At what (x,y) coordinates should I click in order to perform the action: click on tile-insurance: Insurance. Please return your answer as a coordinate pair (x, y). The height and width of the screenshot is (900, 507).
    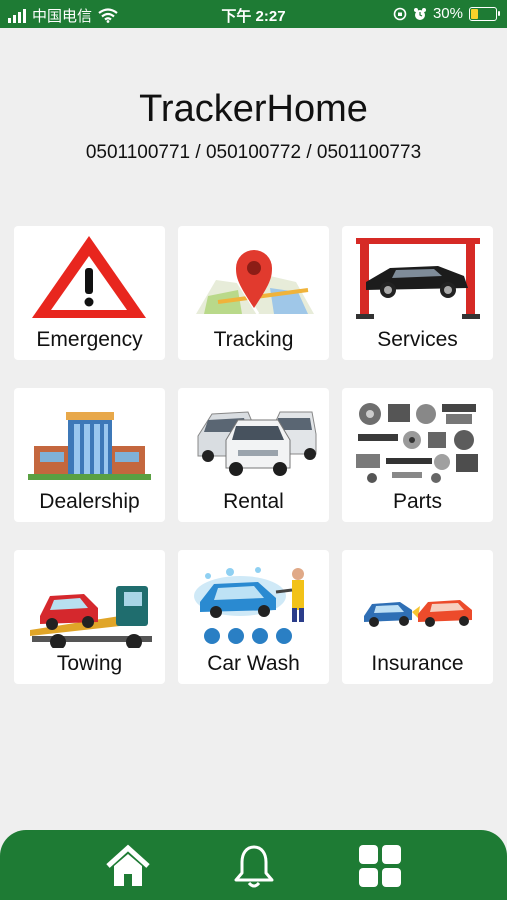
    Looking at the image, I should click on (417, 617).